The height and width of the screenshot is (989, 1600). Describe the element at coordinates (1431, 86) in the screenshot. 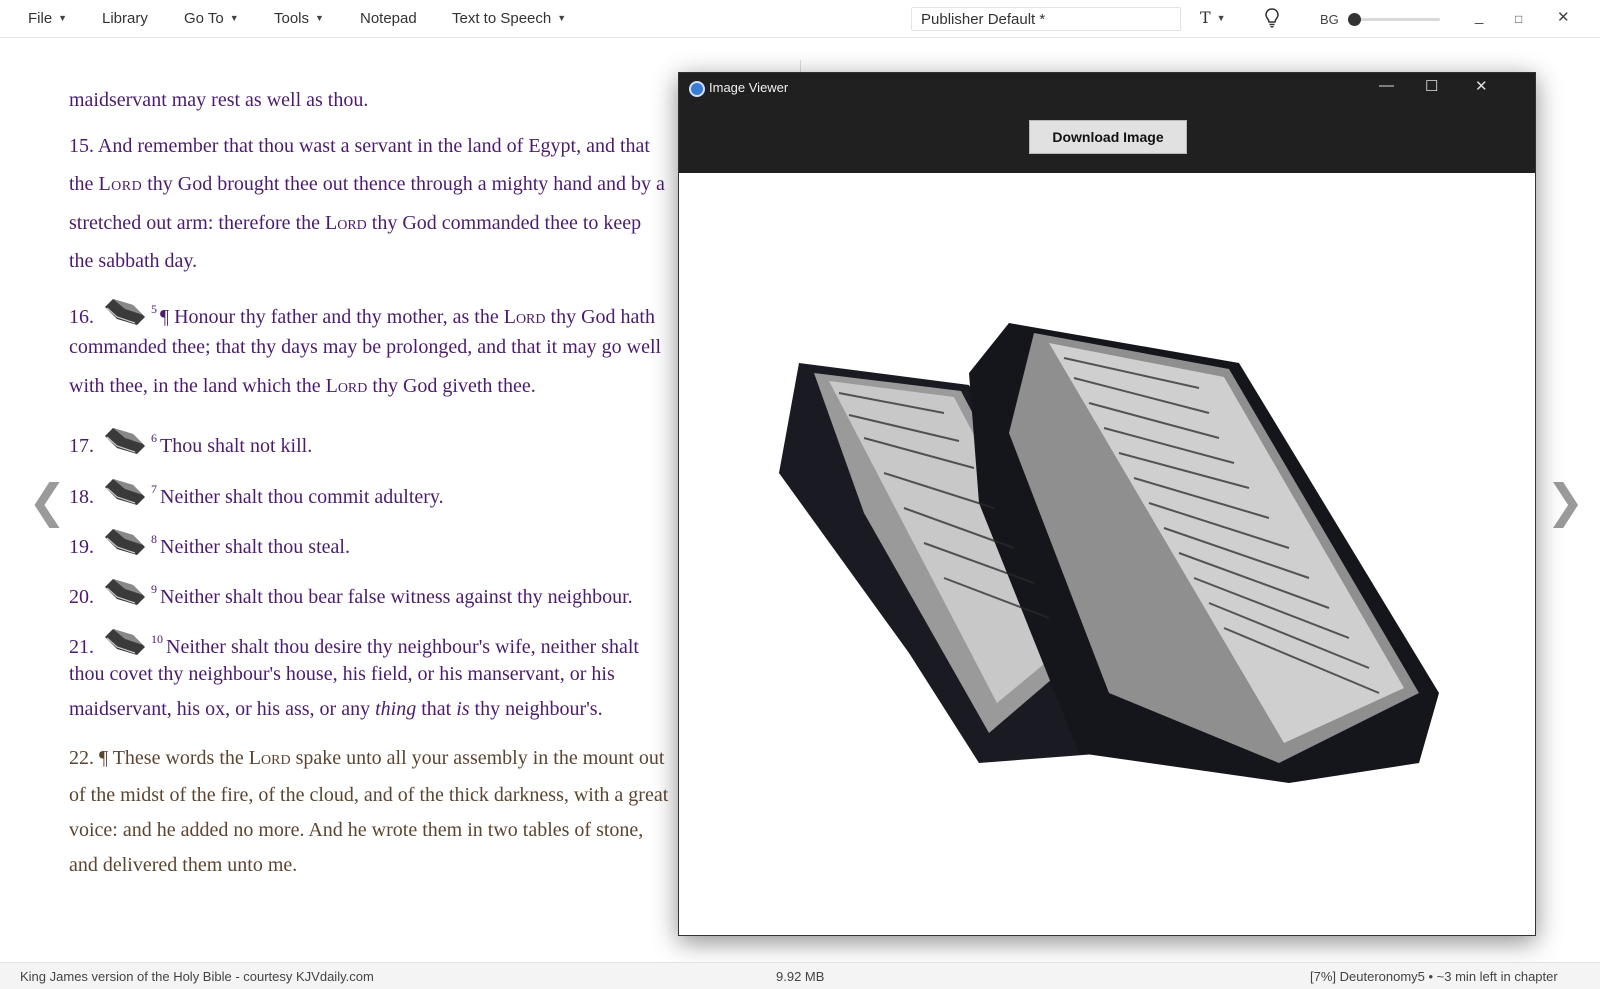

I see `viewer-maximize-button: ☐` at that location.